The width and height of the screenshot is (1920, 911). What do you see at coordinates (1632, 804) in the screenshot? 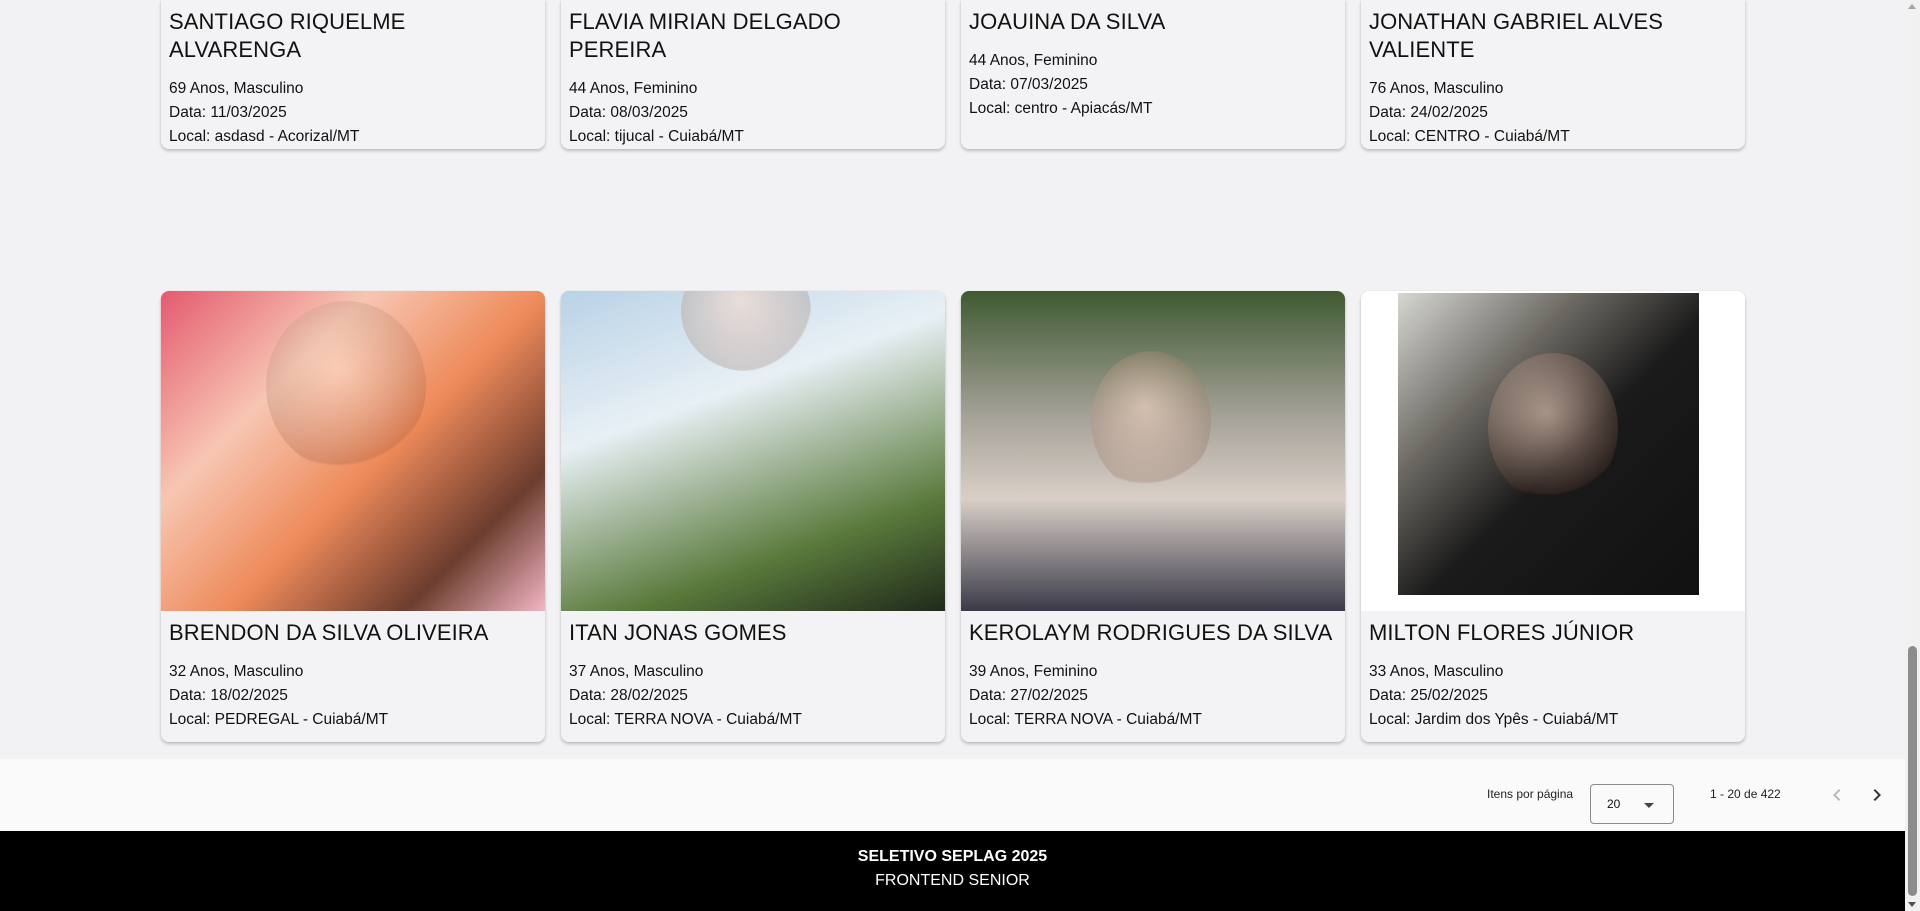
I see `items-per-page-select: 20` at bounding box center [1632, 804].